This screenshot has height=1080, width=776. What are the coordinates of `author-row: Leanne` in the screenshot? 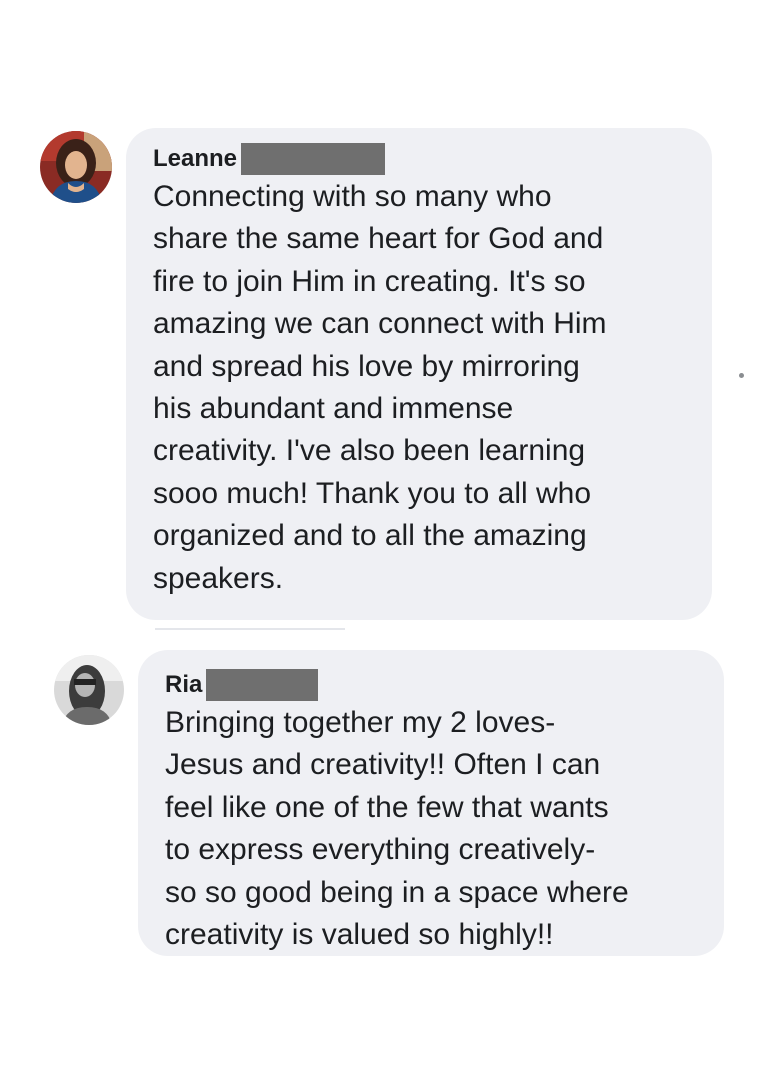 It's located at (432, 159).